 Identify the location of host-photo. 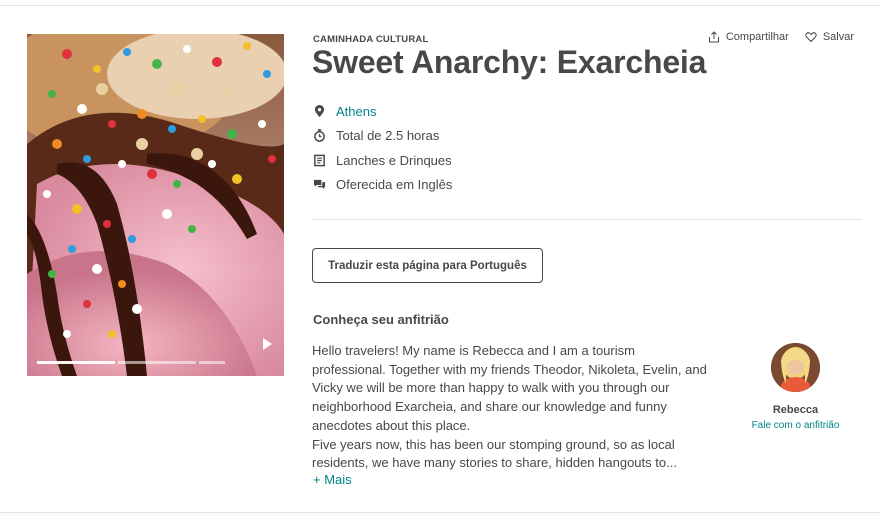
(795, 367).